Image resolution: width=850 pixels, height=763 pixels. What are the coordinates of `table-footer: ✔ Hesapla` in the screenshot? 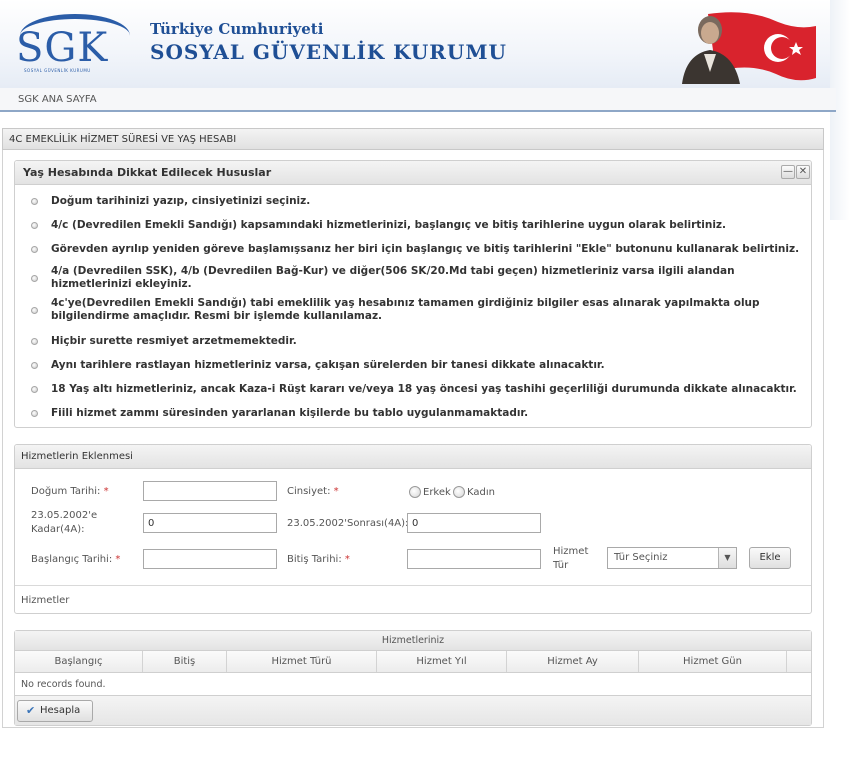 It's located at (413, 710).